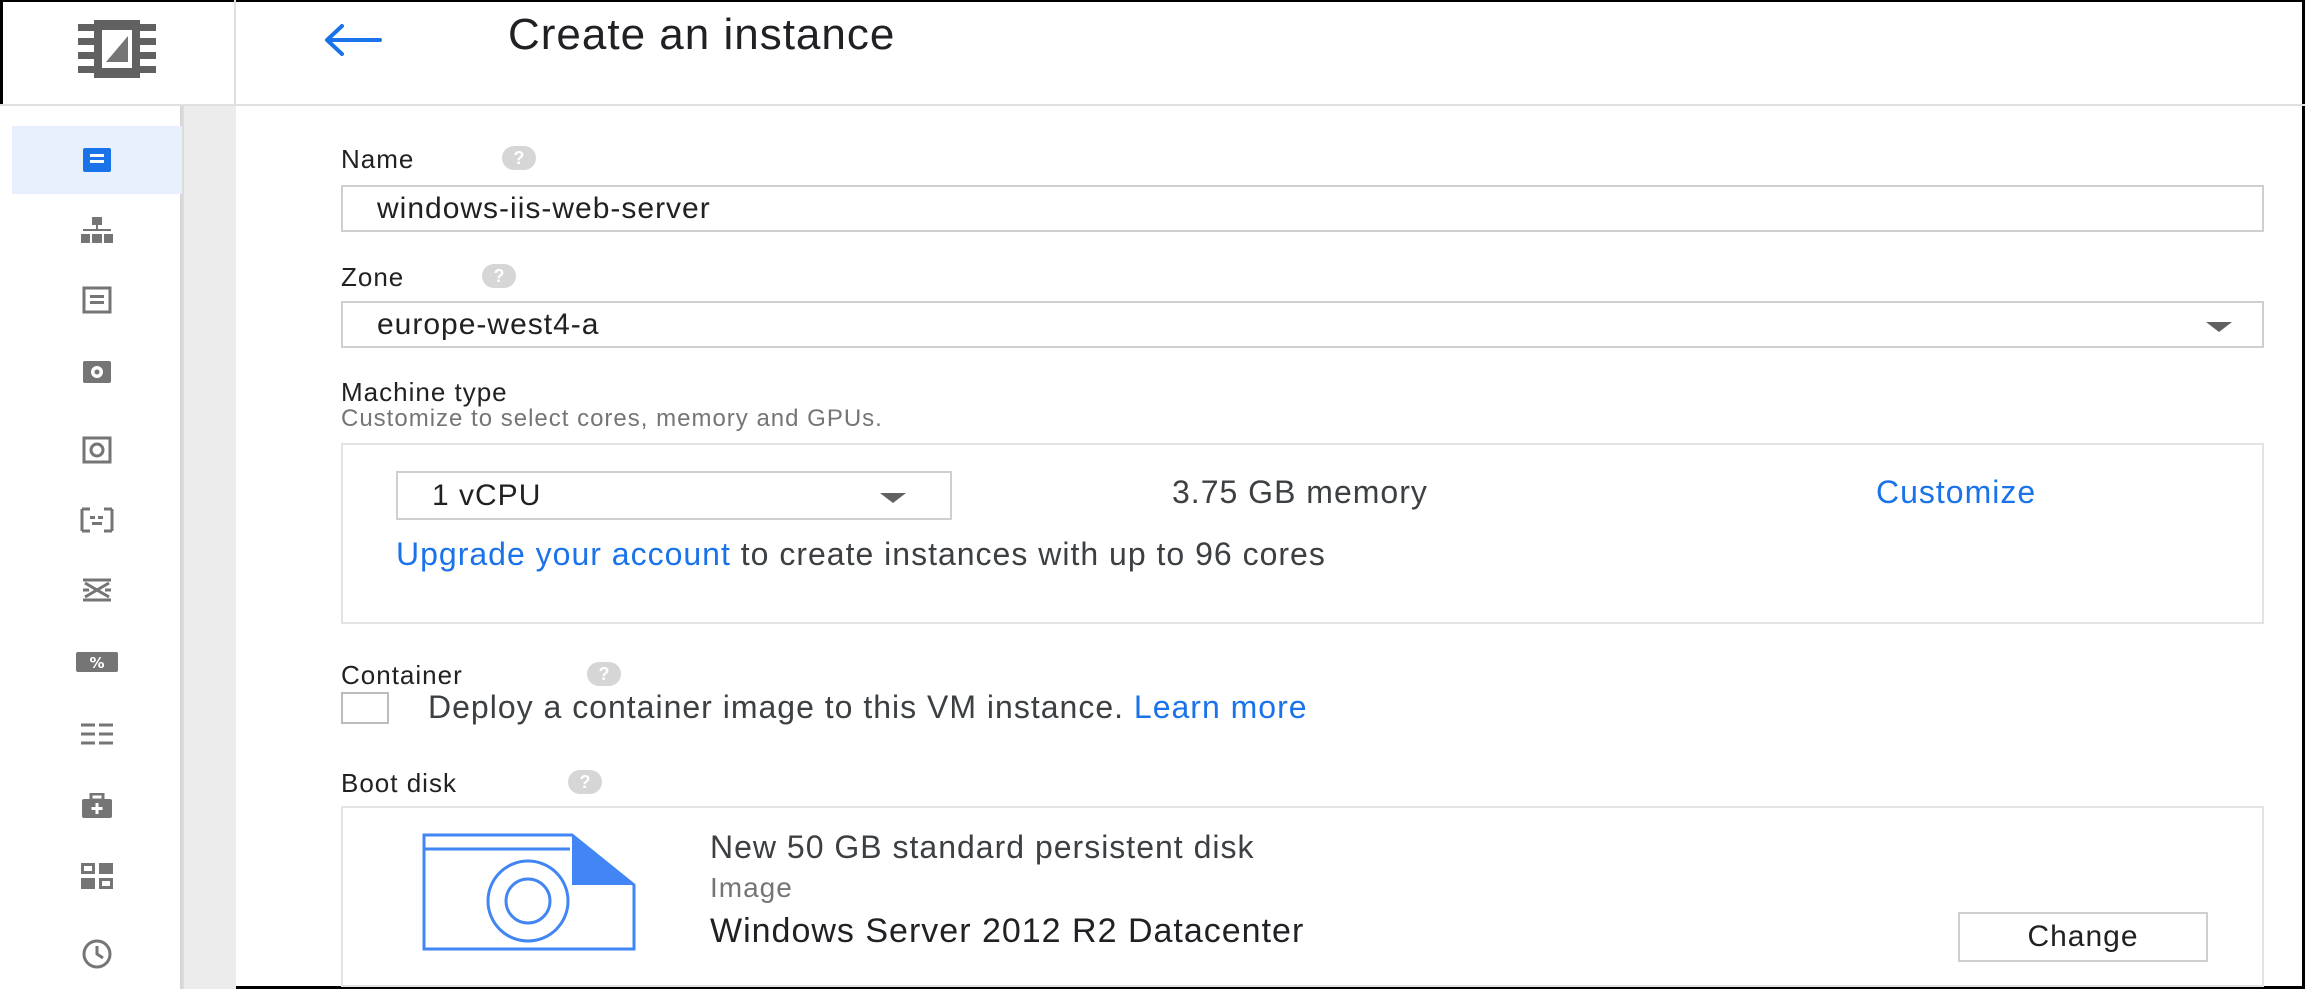  Describe the element at coordinates (424, 392) in the screenshot. I see `machine-type-label: Machine type` at that location.